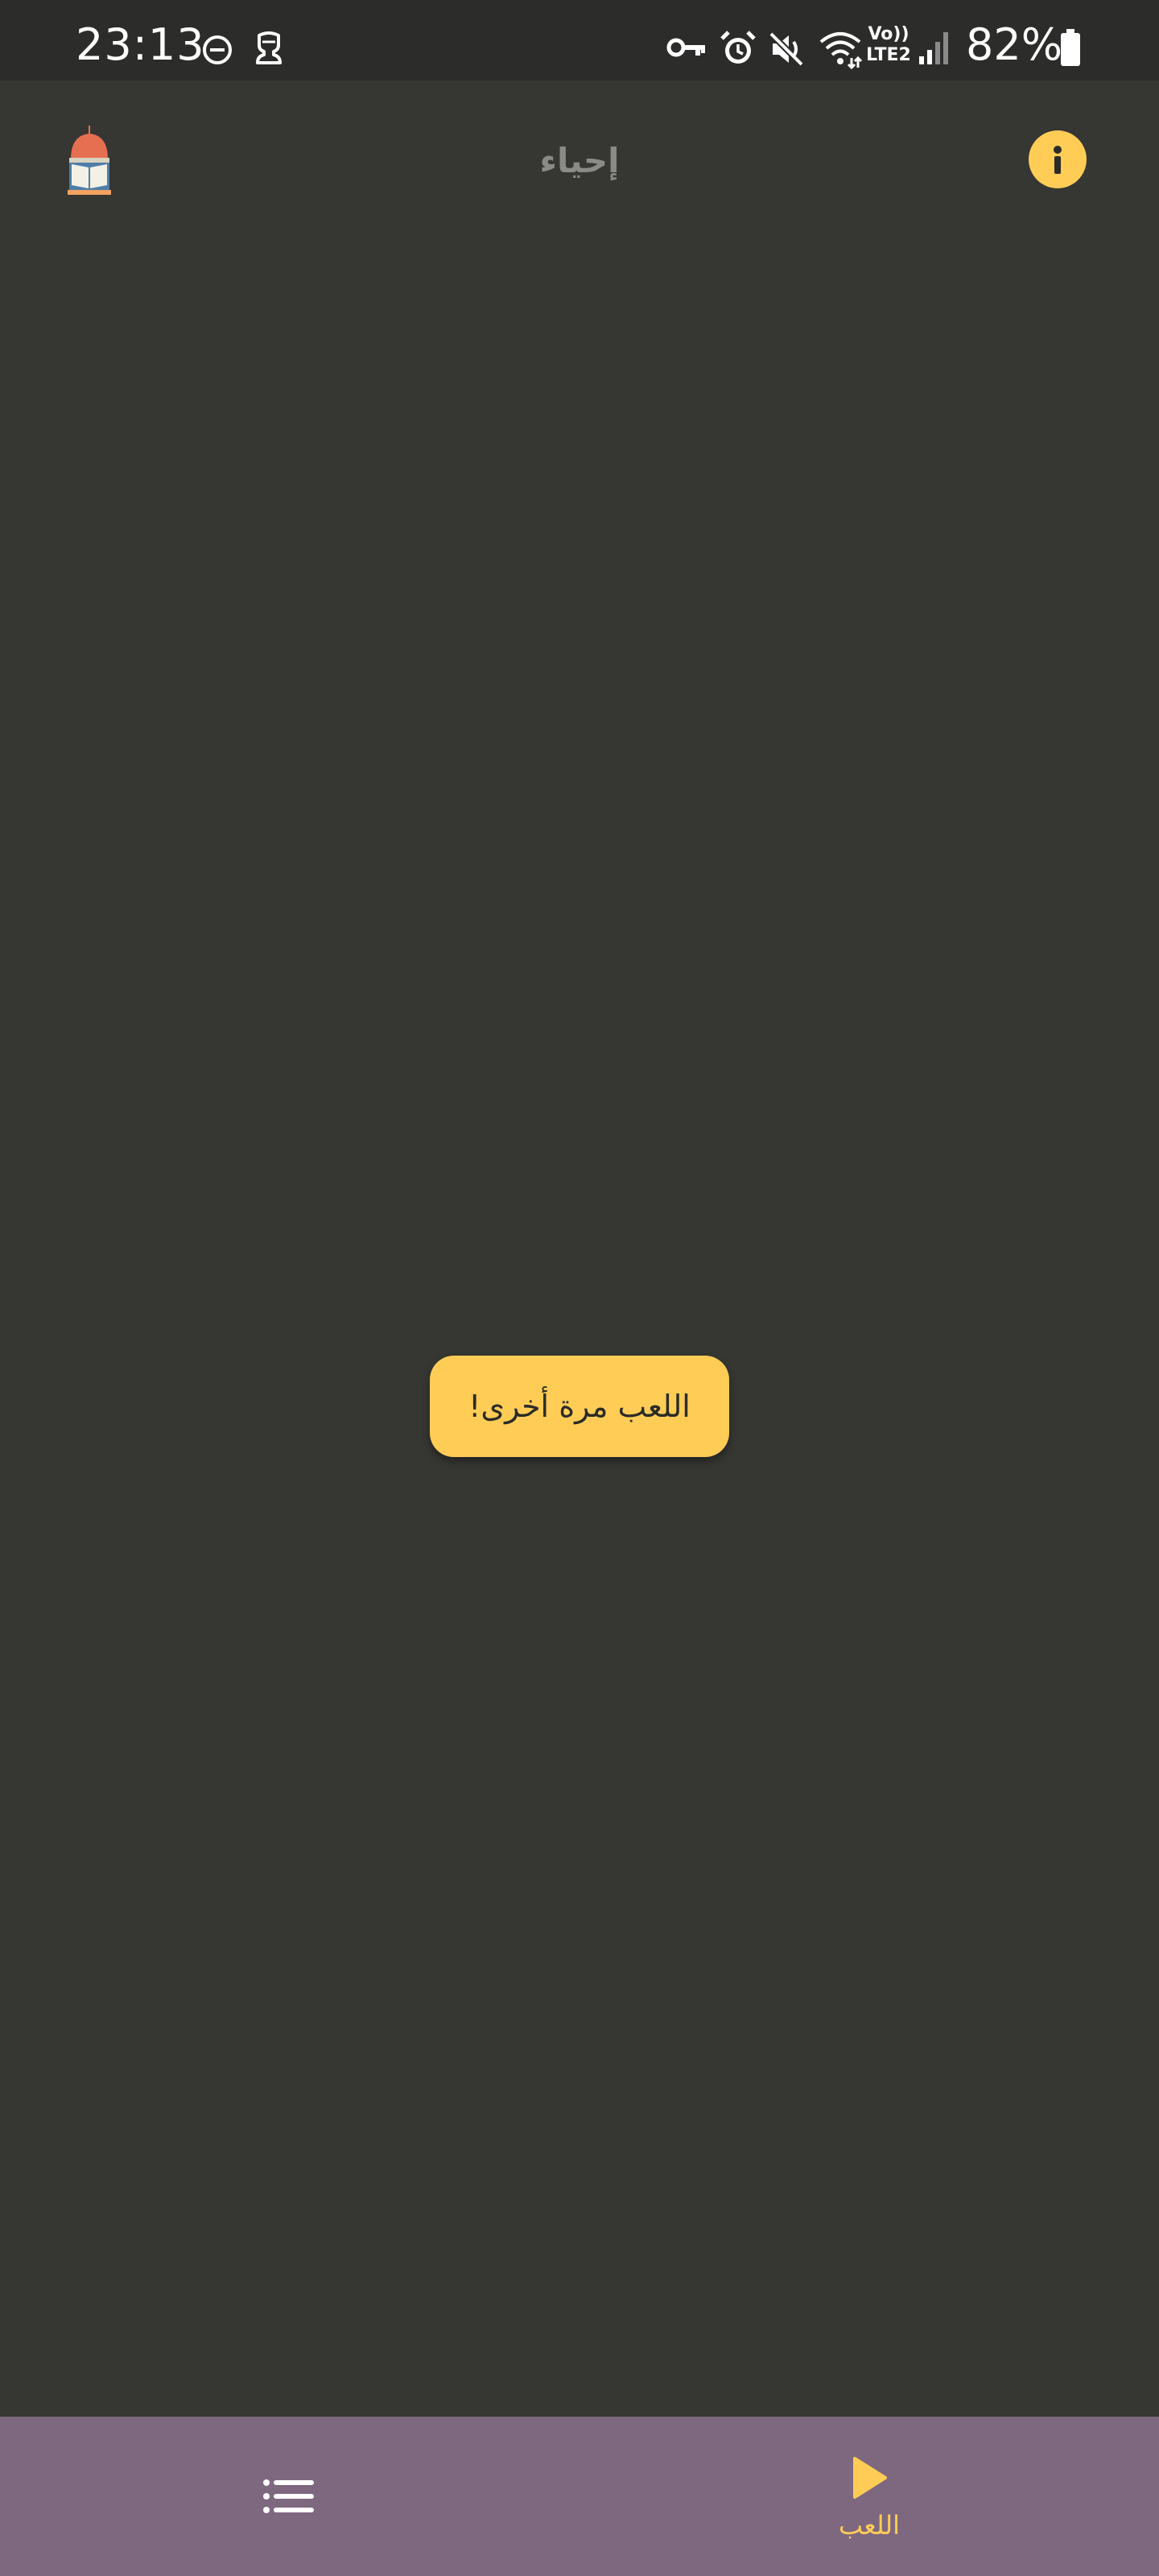 The height and width of the screenshot is (2576, 1159). I want to click on bottom-navigation: اللعب, so click(579, 2496).